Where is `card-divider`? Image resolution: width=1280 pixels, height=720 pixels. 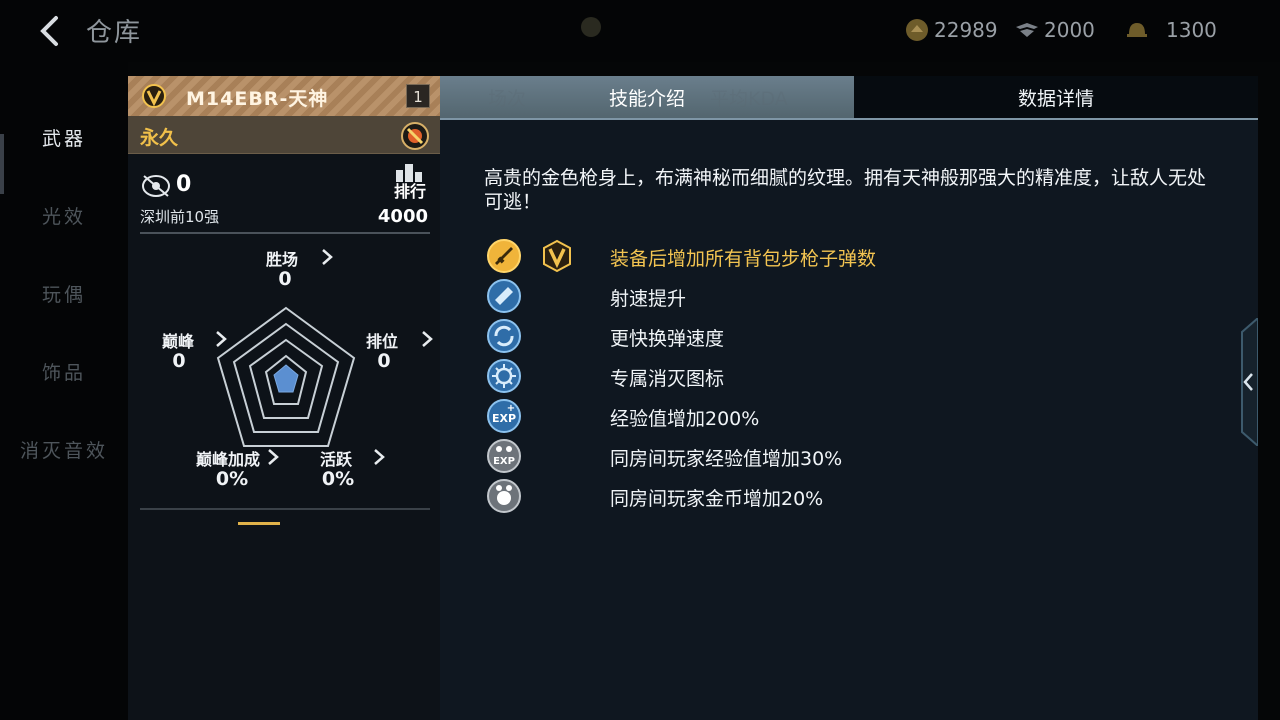 card-divider is located at coordinates (285, 233).